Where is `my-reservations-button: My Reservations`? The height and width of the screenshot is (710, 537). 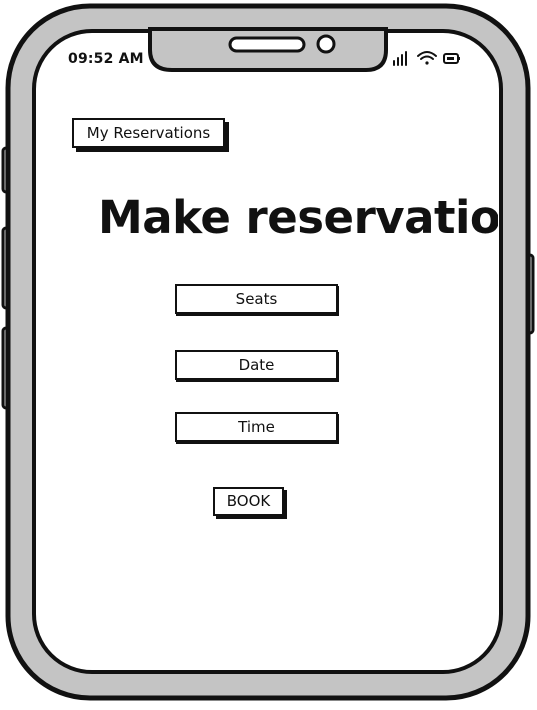 my-reservations-button: My Reservations is located at coordinates (148, 133).